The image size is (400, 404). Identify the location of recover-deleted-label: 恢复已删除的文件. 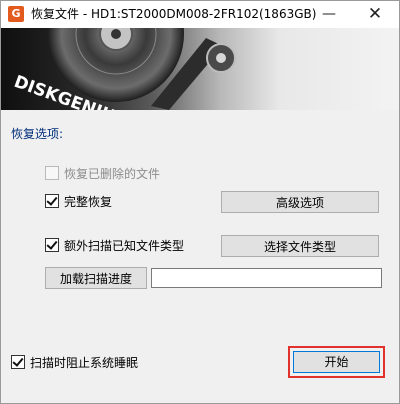
(112, 173).